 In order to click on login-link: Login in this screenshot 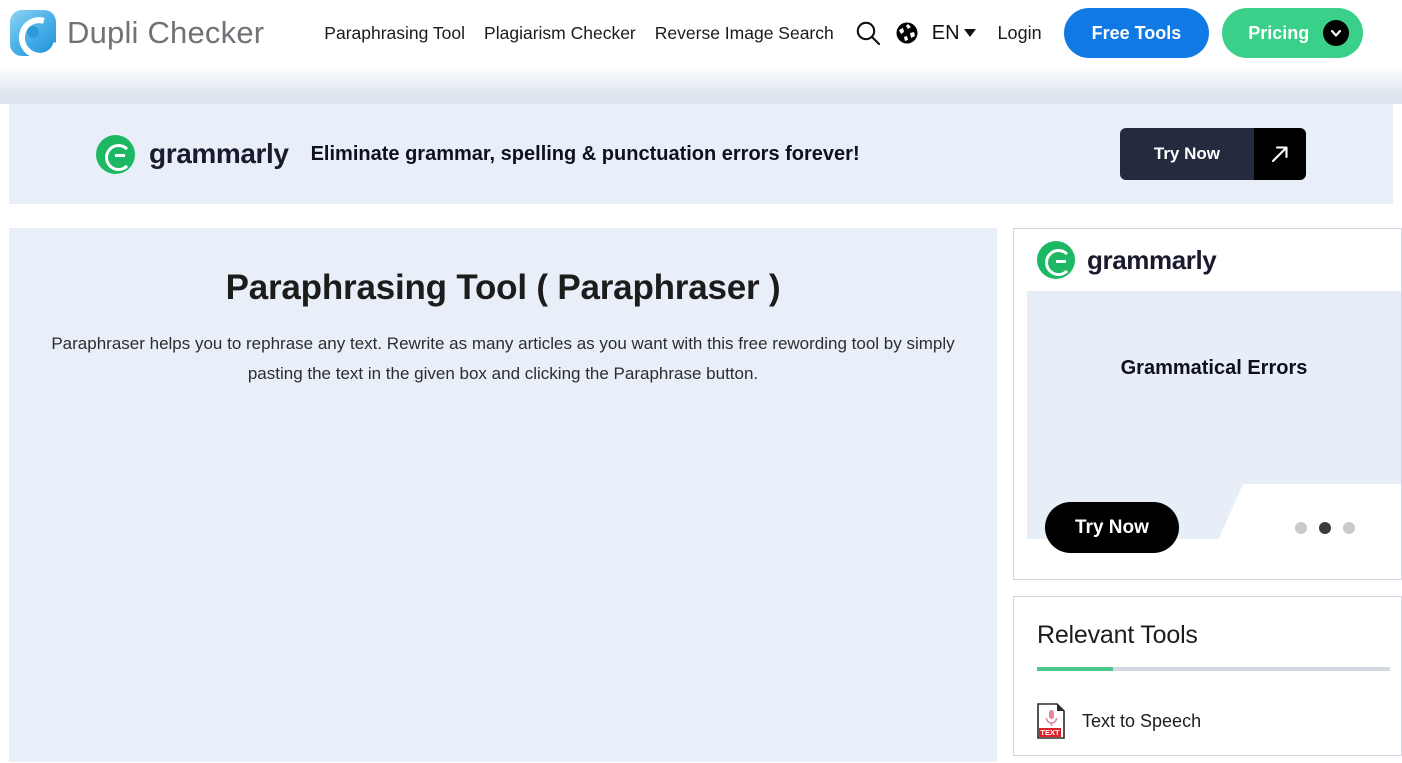, I will do `click(1020, 33)`.